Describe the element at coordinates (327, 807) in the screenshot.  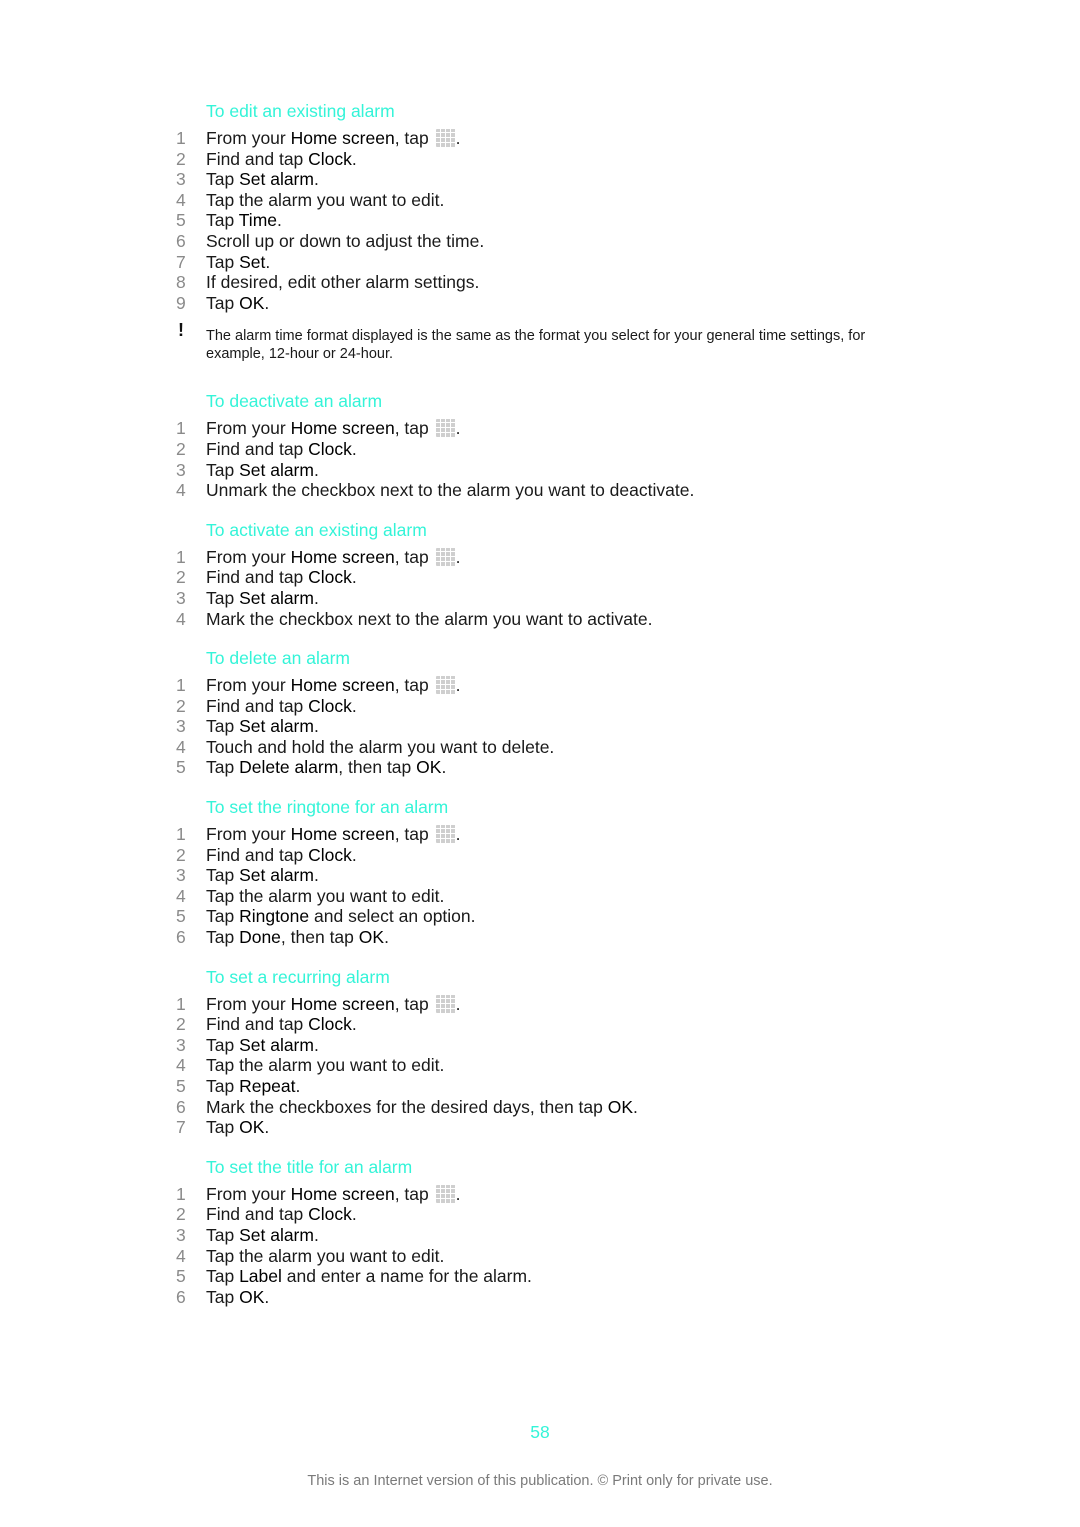
I see `section-title: To set the ringtone for an alarm` at that location.